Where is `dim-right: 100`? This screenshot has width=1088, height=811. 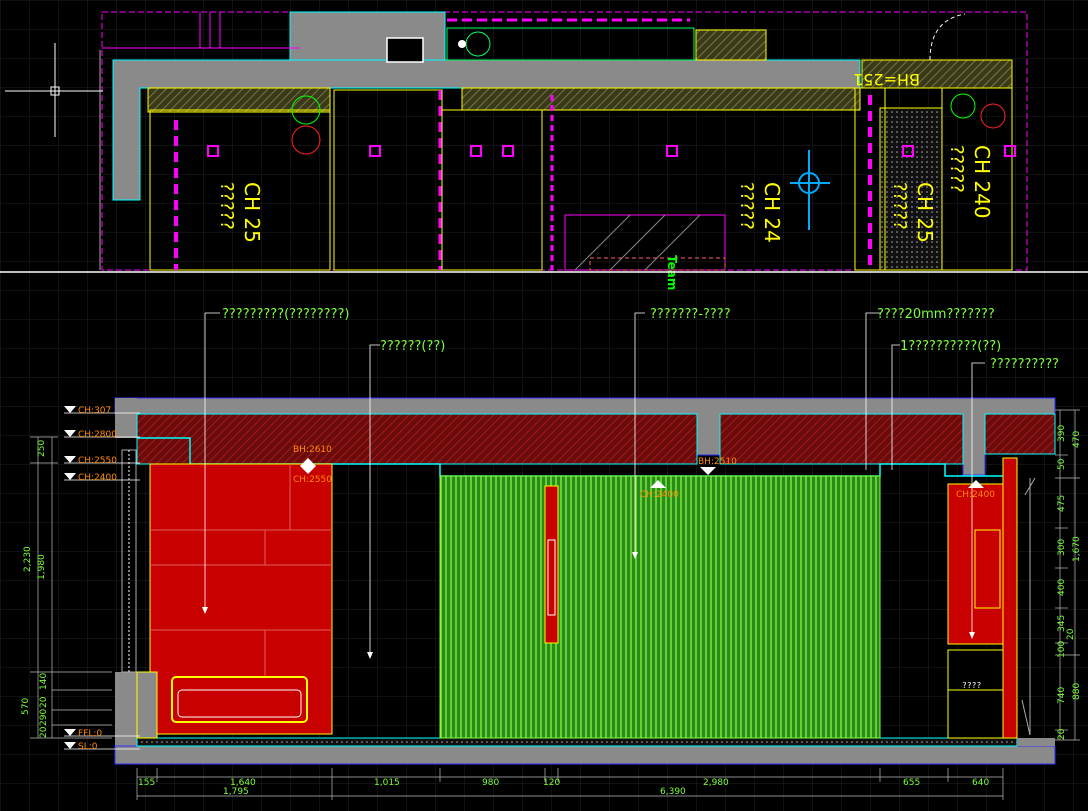
dim-right: 100 is located at coordinates (1062, 649).